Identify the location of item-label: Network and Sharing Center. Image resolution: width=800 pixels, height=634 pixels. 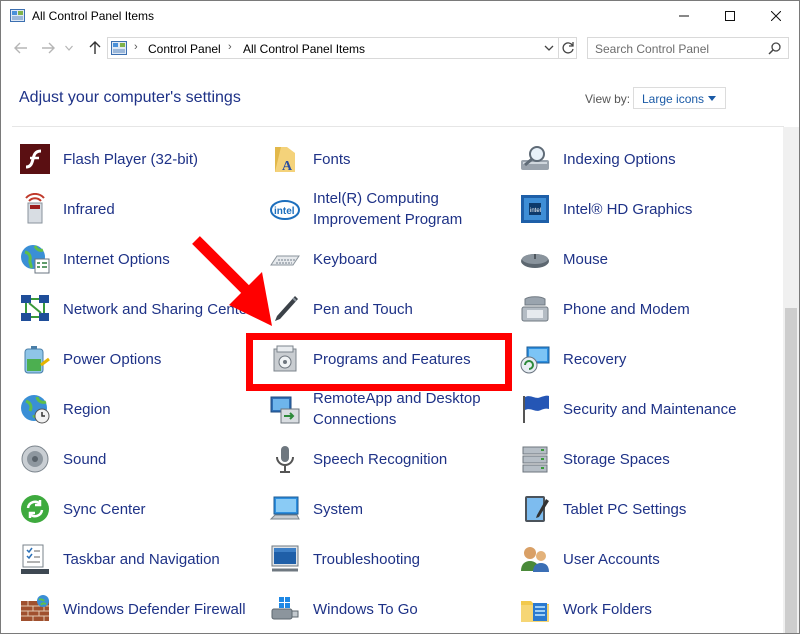
(158, 309).